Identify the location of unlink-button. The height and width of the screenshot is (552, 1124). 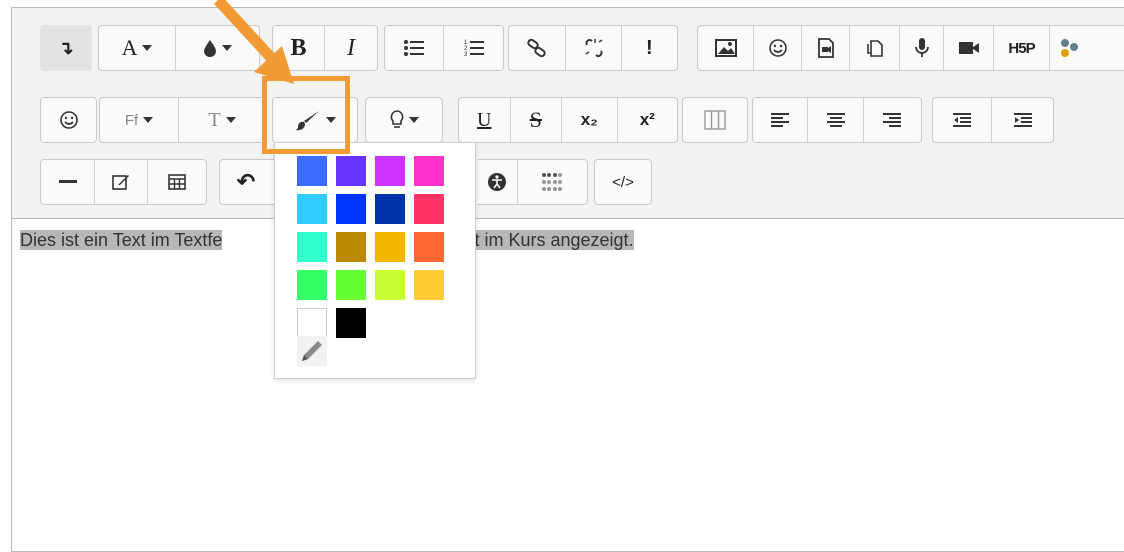
(594, 48).